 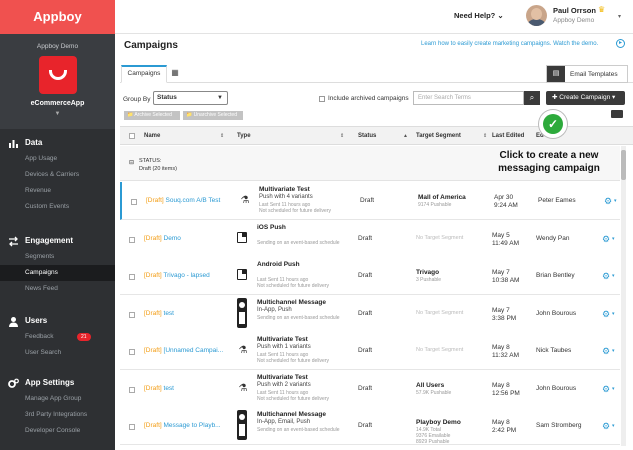 I want to click on segment-name: Mall of America, so click(x=442, y=197).